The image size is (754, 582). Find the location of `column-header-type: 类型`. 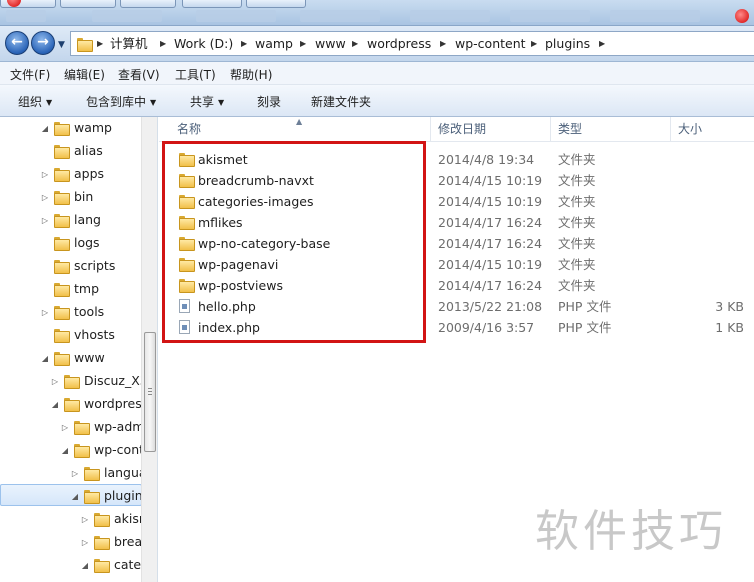

column-header-type: 类型 is located at coordinates (611, 129).